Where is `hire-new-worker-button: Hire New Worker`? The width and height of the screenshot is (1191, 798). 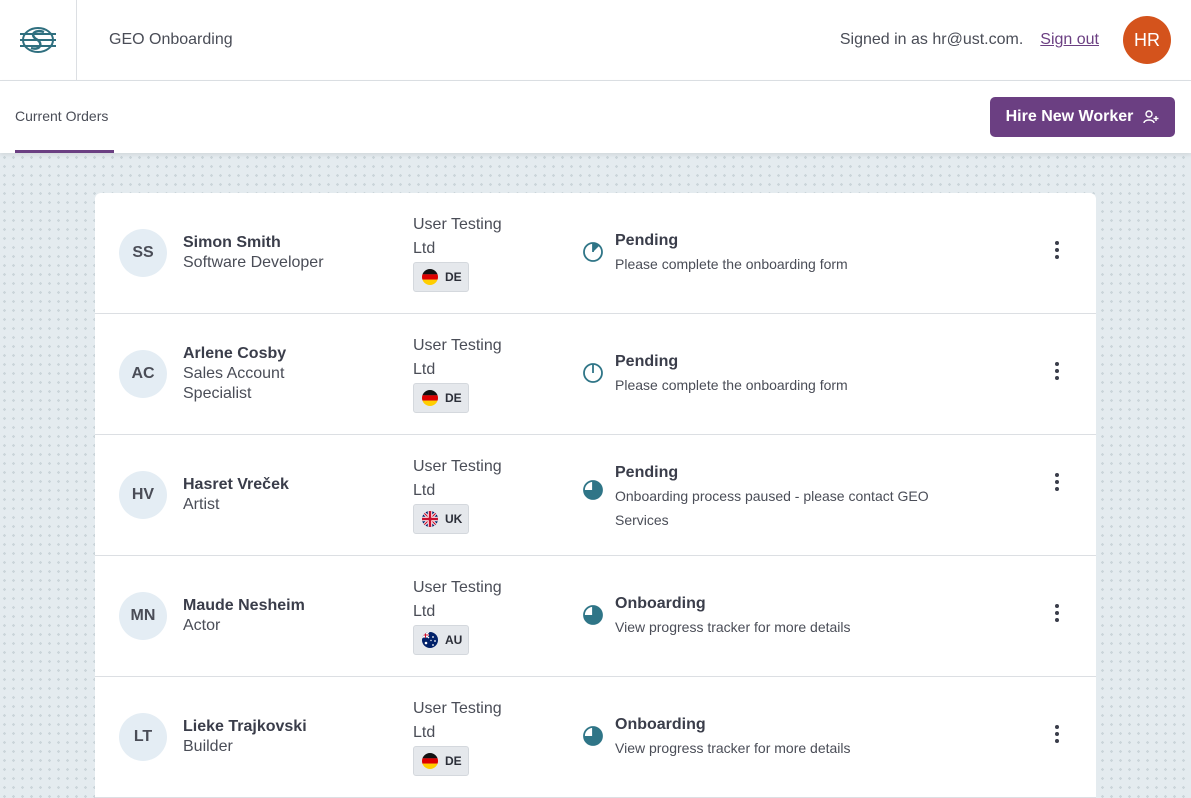
hire-new-worker-button: Hire New Worker is located at coordinates (1082, 117).